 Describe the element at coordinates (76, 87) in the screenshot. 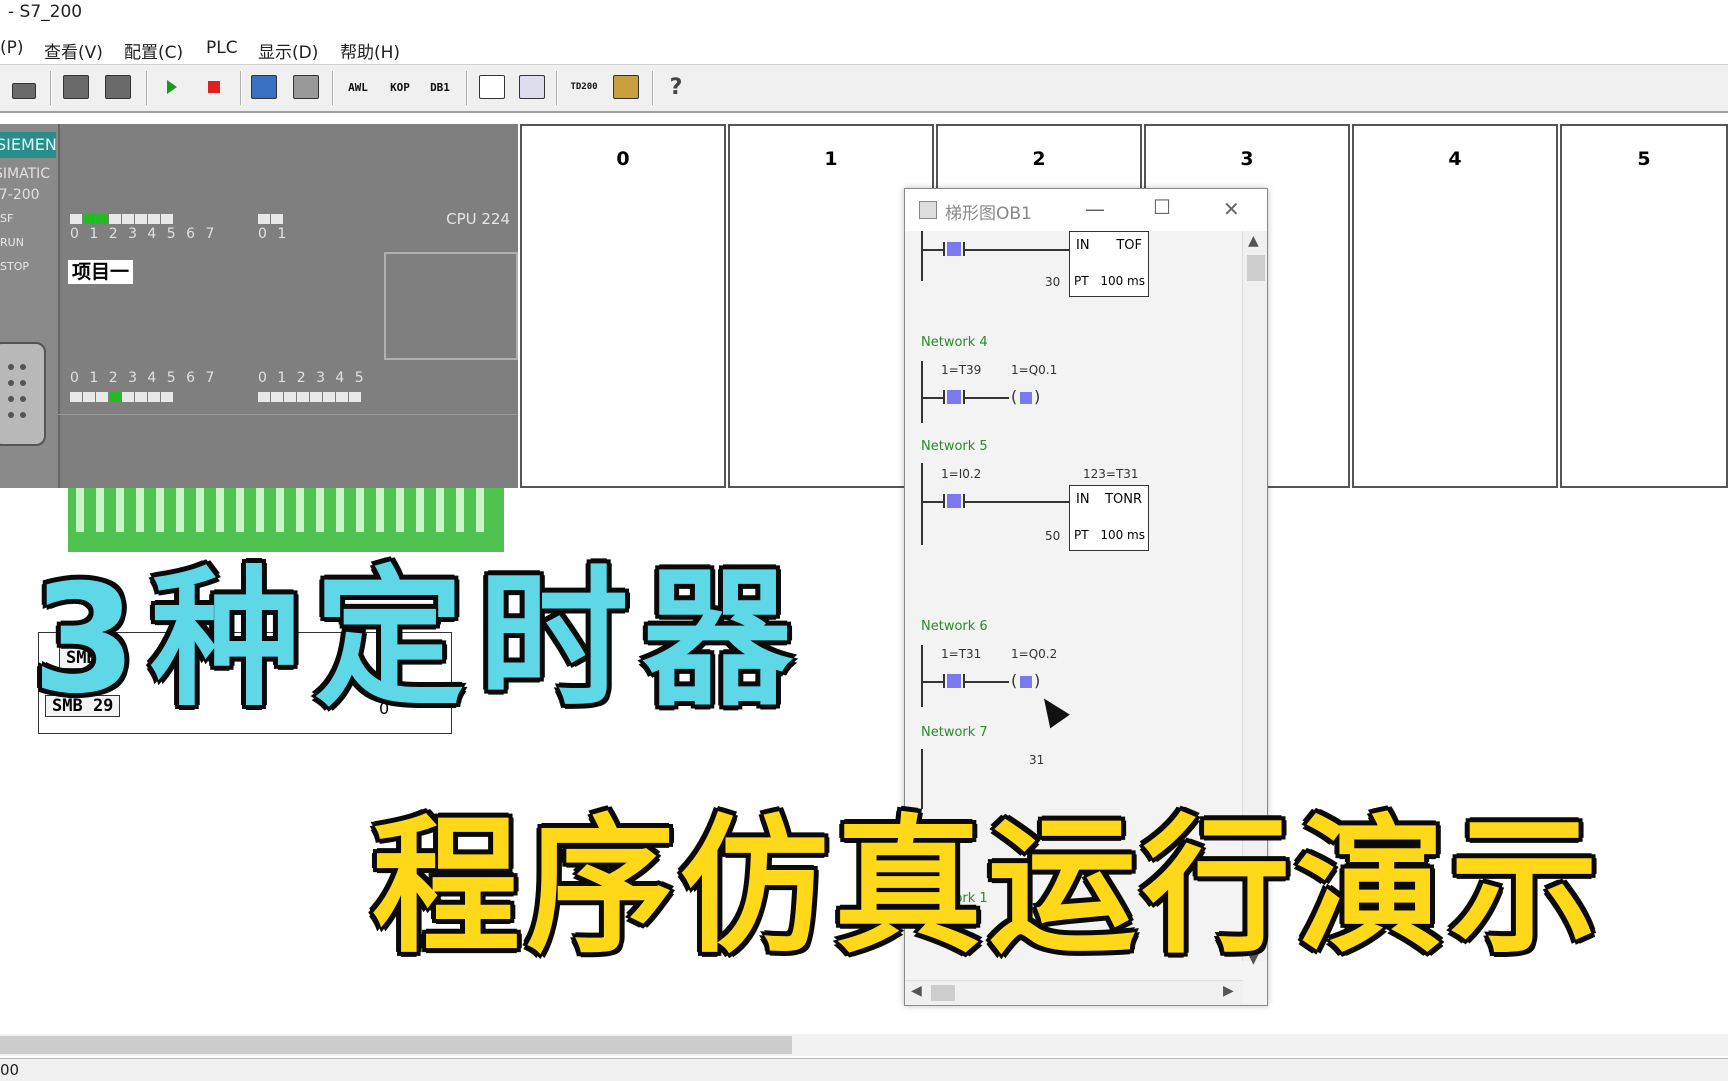

I see `load-program-icon` at that location.